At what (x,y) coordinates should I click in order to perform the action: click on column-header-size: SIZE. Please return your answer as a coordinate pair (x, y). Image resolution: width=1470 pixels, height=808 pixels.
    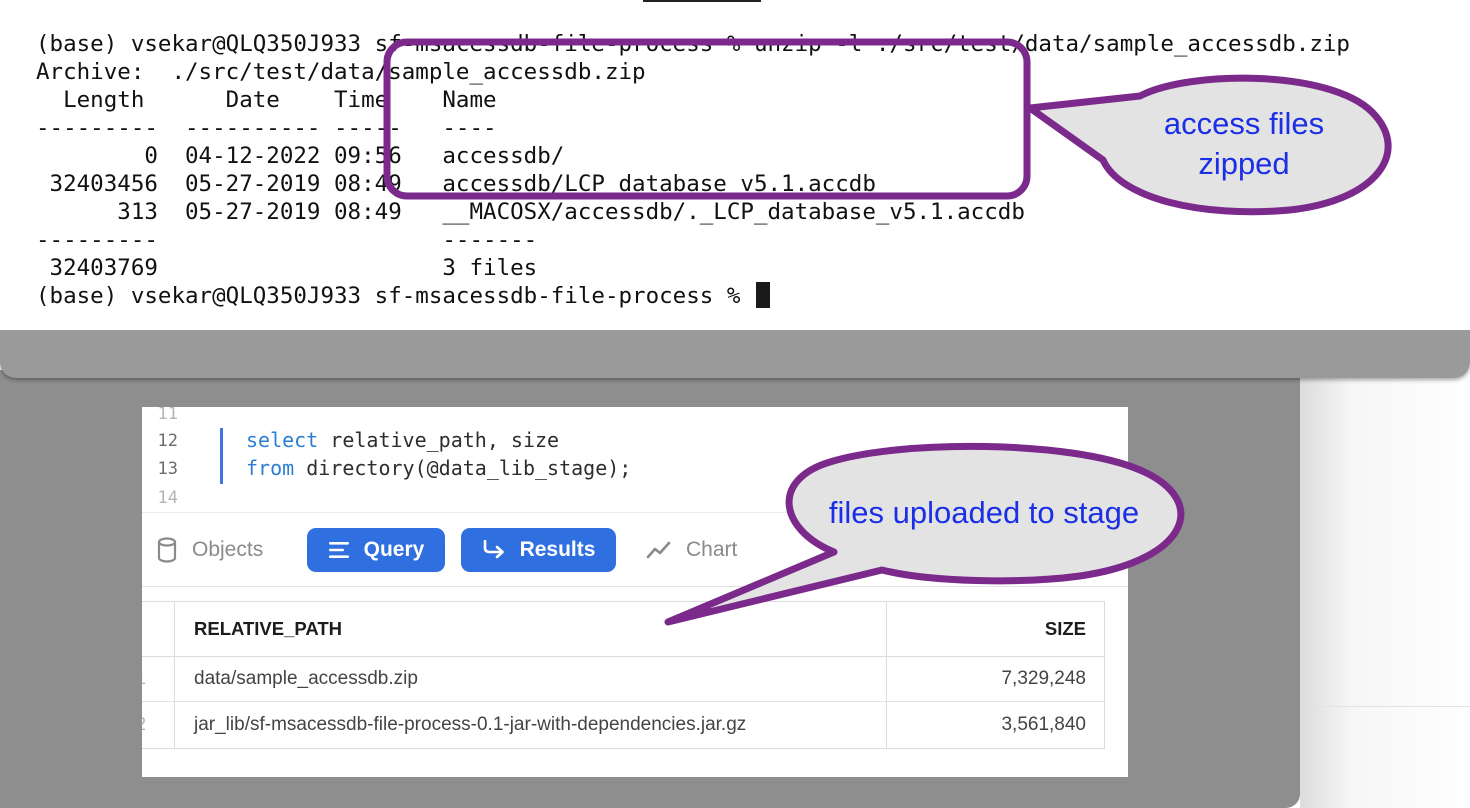
    Looking at the image, I should click on (1065, 629).